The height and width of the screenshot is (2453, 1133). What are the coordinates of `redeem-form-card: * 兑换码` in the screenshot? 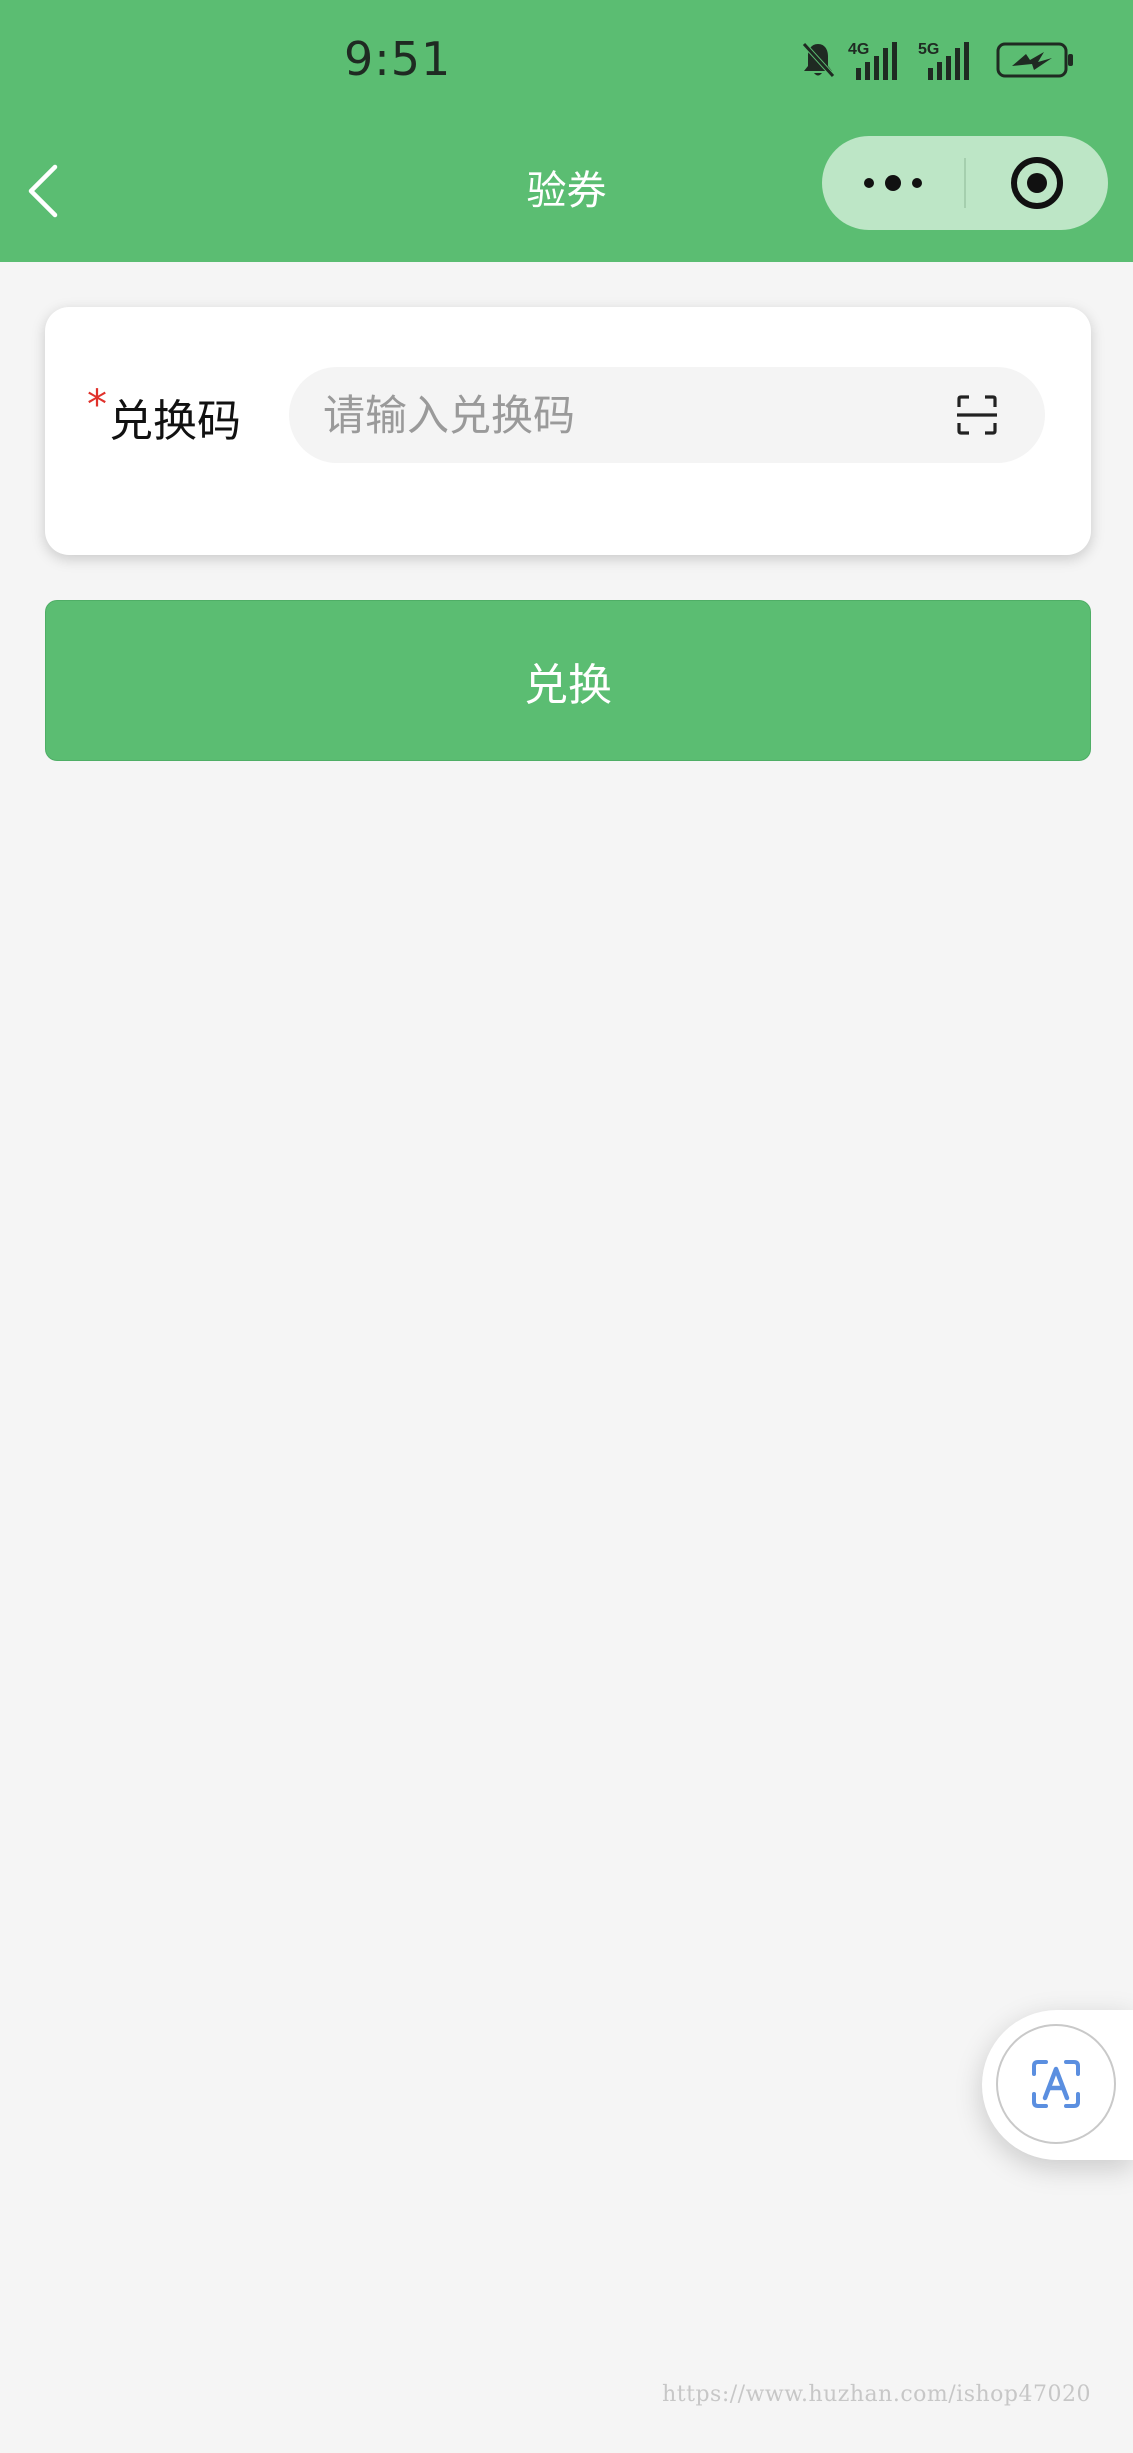 It's located at (568, 431).